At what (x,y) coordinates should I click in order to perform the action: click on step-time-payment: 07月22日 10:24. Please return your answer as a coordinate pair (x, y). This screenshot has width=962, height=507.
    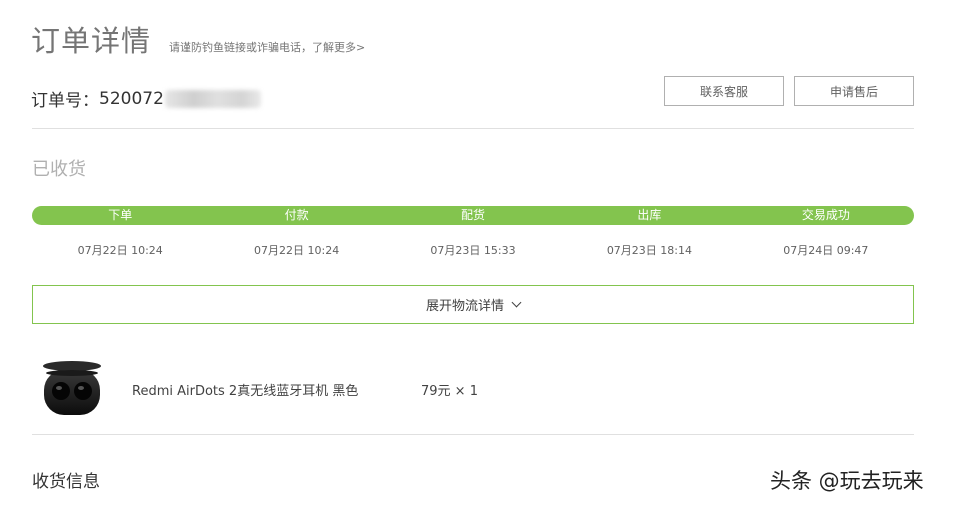
    Looking at the image, I should click on (297, 250).